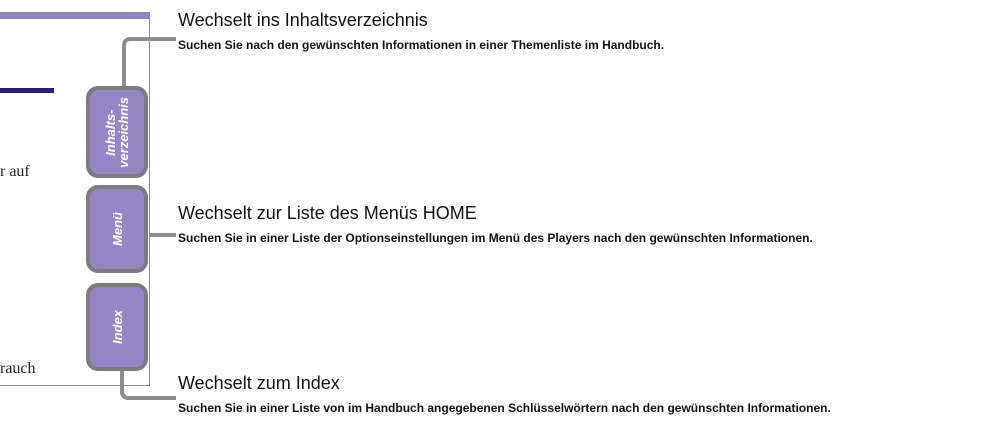  I want to click on tab-table-of-contents: Inhalts- verzeichnis, so click(117, 132).